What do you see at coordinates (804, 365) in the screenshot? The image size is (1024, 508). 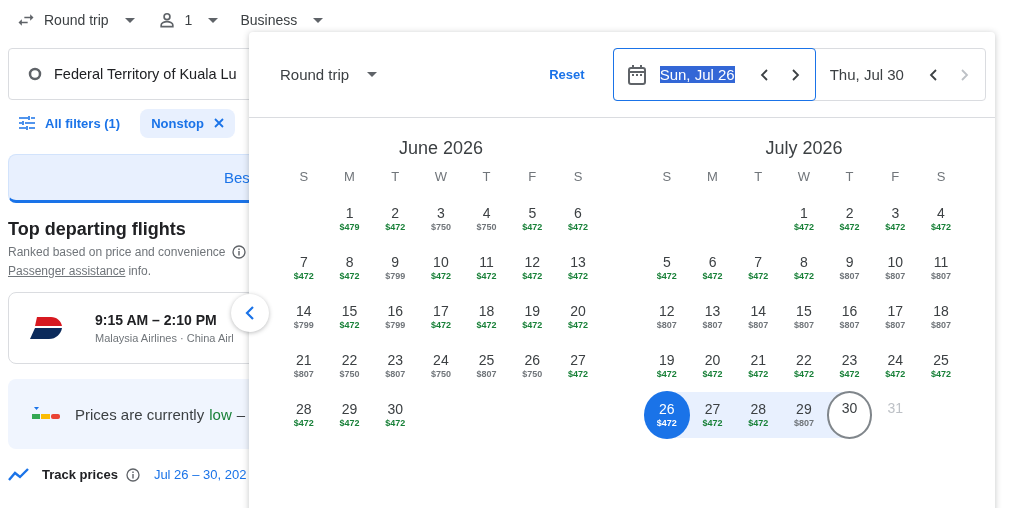 I see `calendar-day: 22 $472` at bounding box center [804, 365].